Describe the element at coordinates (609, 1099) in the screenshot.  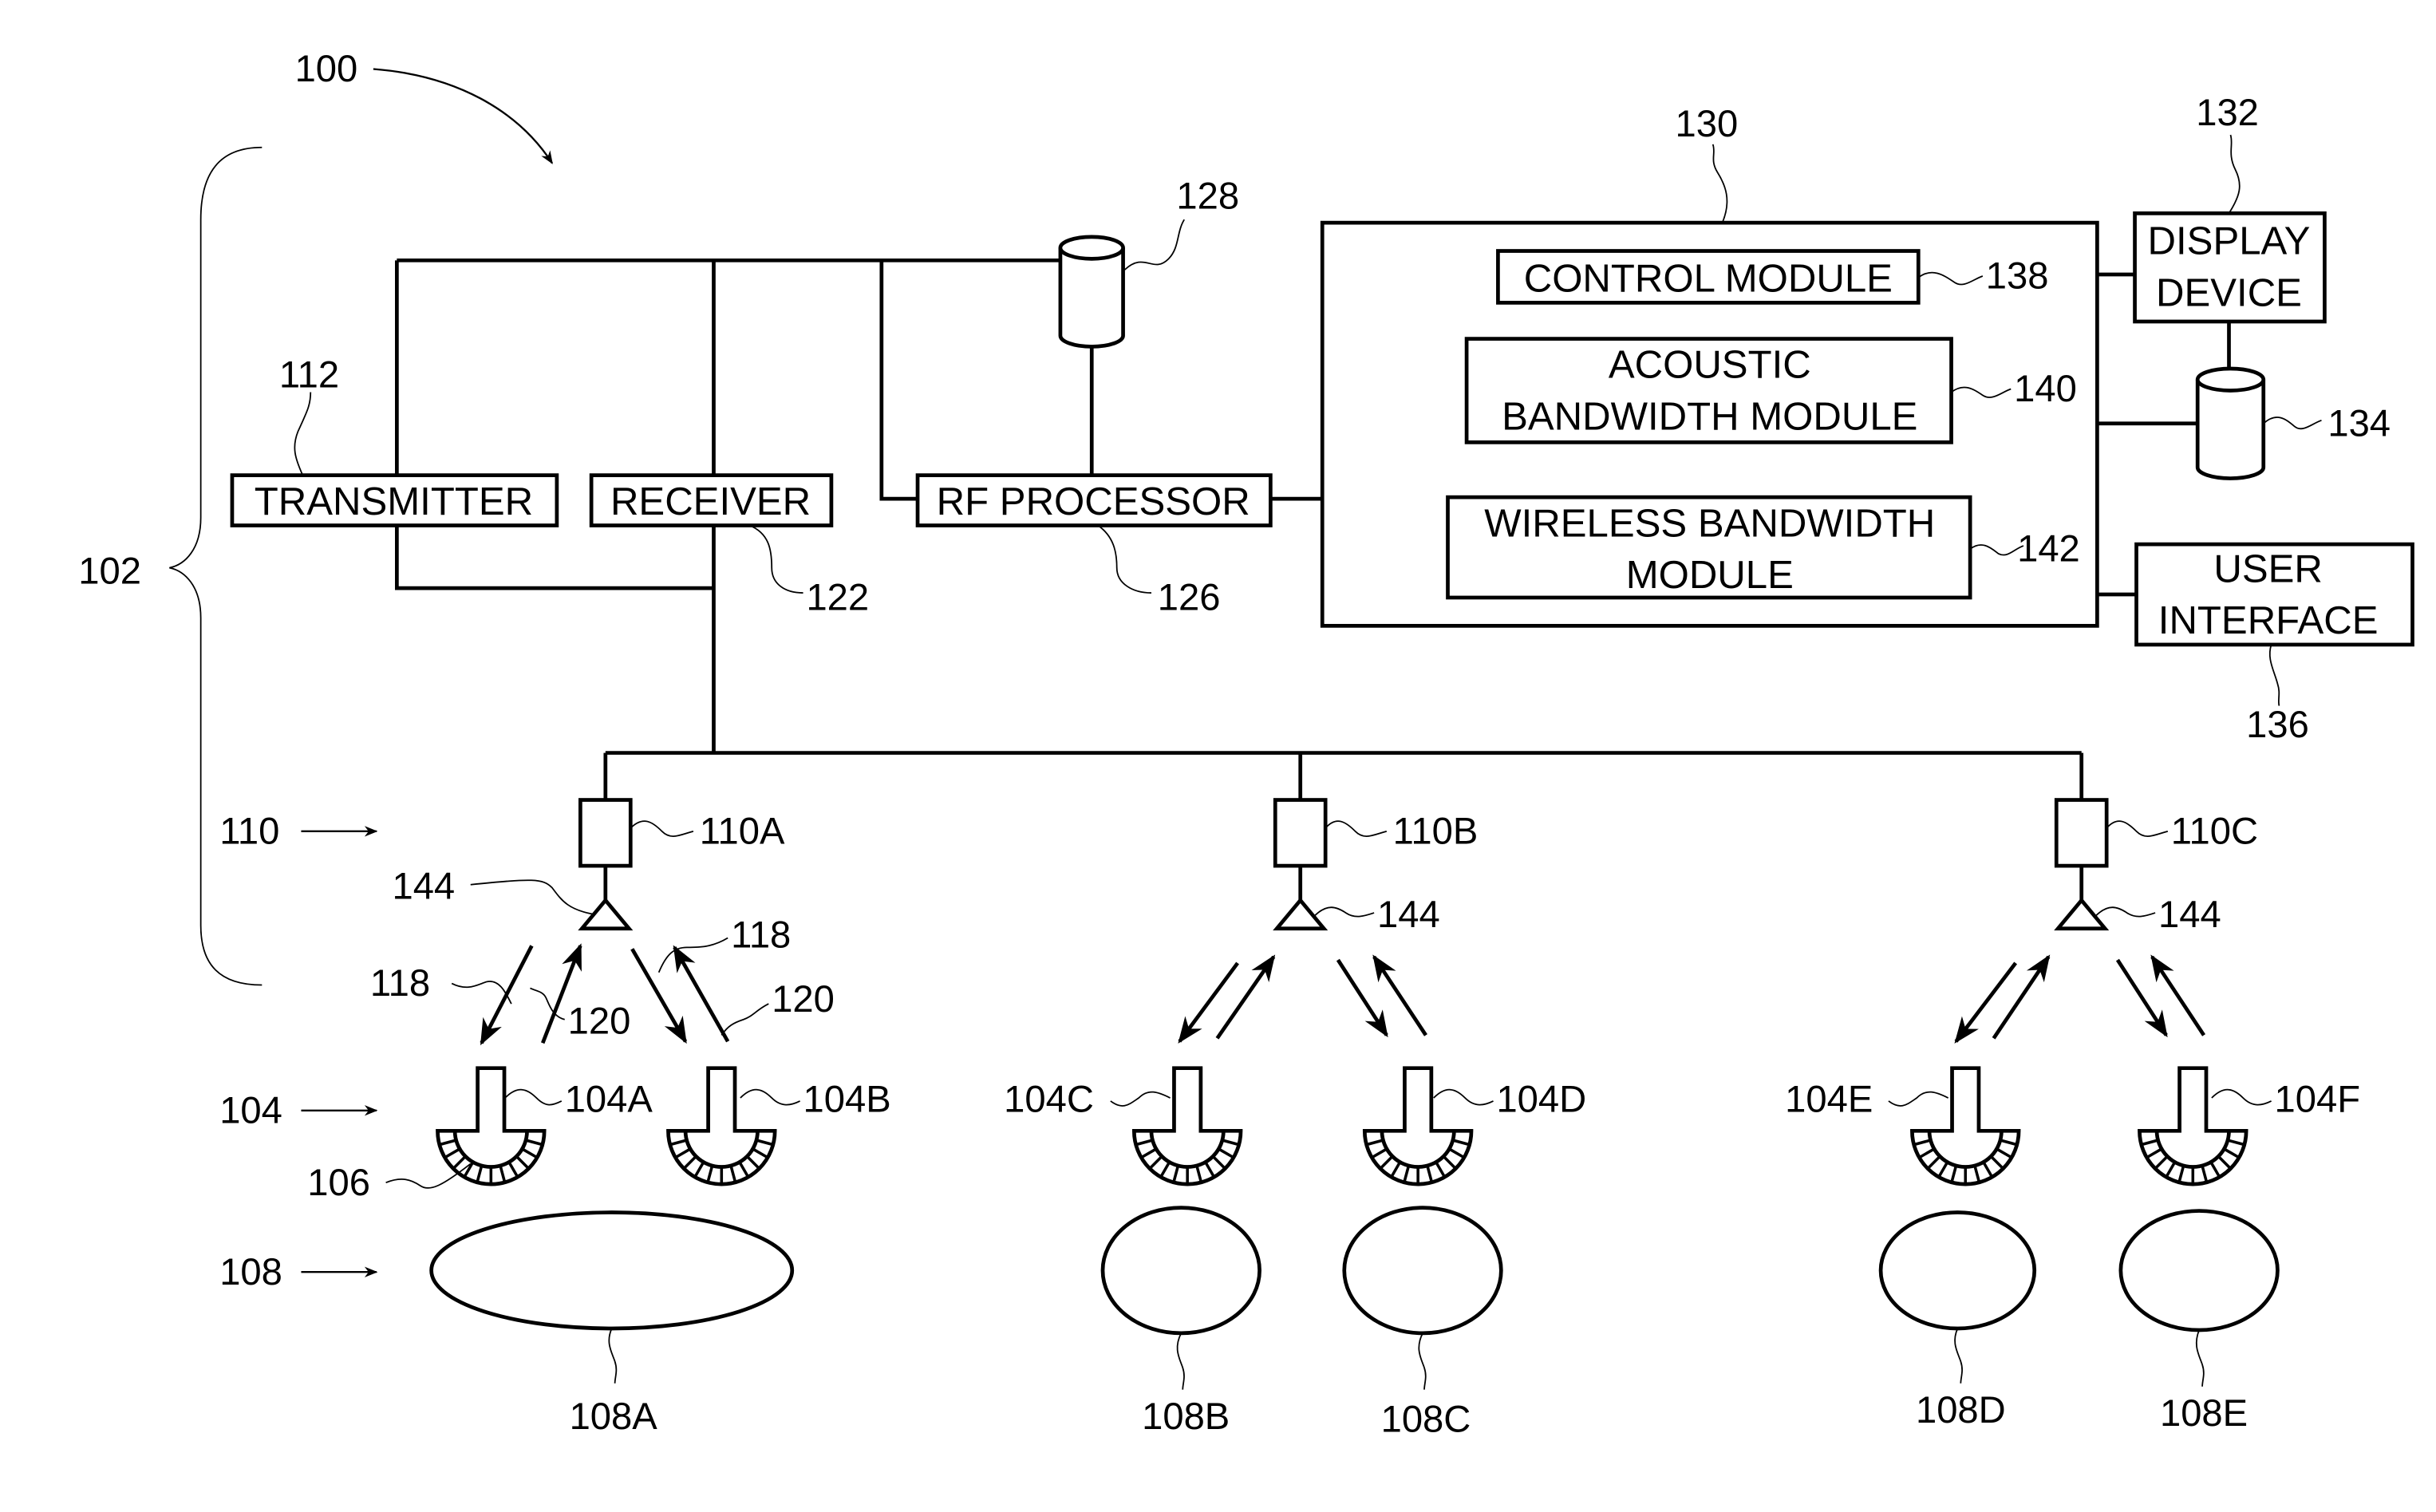
I see `ref-104a: 104A` at that location.